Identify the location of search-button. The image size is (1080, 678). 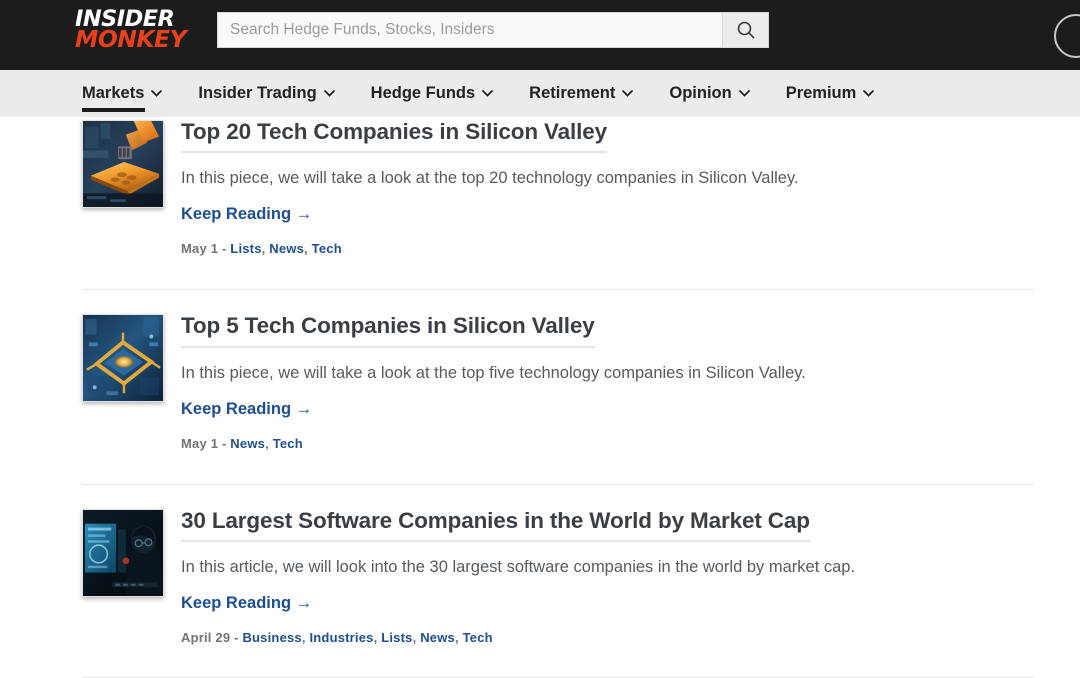
(745, 30).